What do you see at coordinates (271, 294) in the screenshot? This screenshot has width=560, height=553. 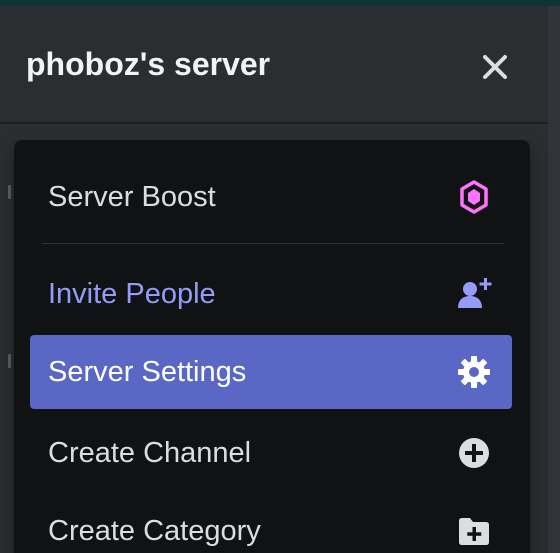 I see `menu-item-invite-people: Invite People` at bounding box center [271, 294].